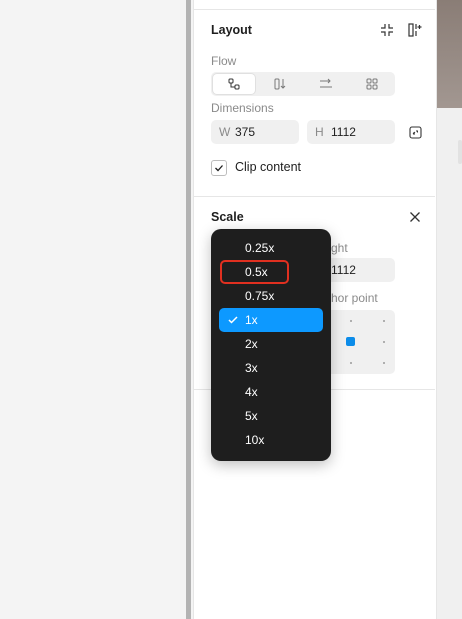 This screenshot has width=462, height=619. Describe the element at coordinates (415, 30) in the screenshot. I see `add-auto-layout-icon` at that location.